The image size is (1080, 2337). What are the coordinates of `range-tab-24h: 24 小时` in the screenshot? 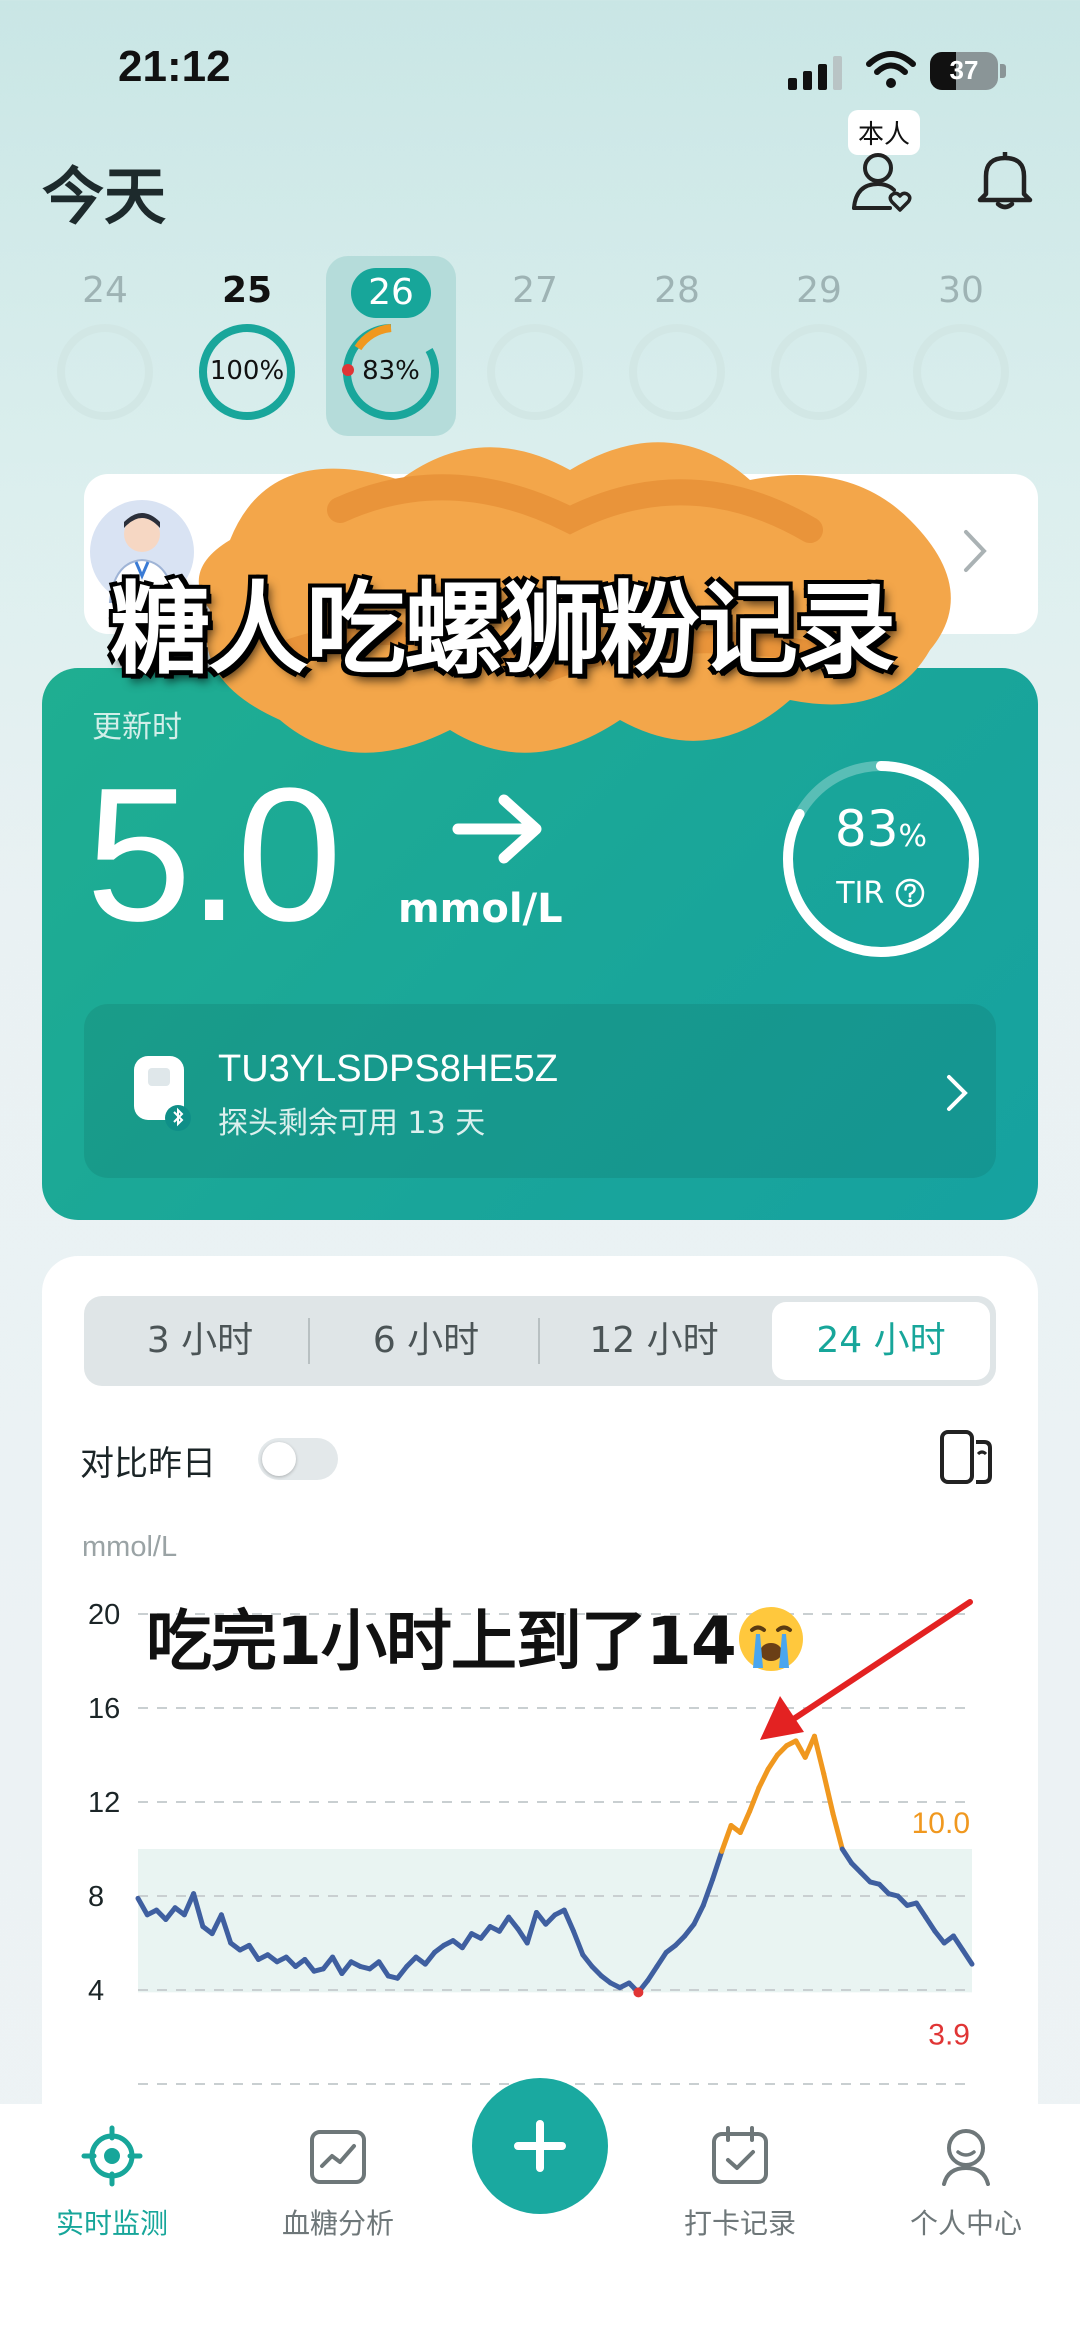 It's located at (881, 1341).